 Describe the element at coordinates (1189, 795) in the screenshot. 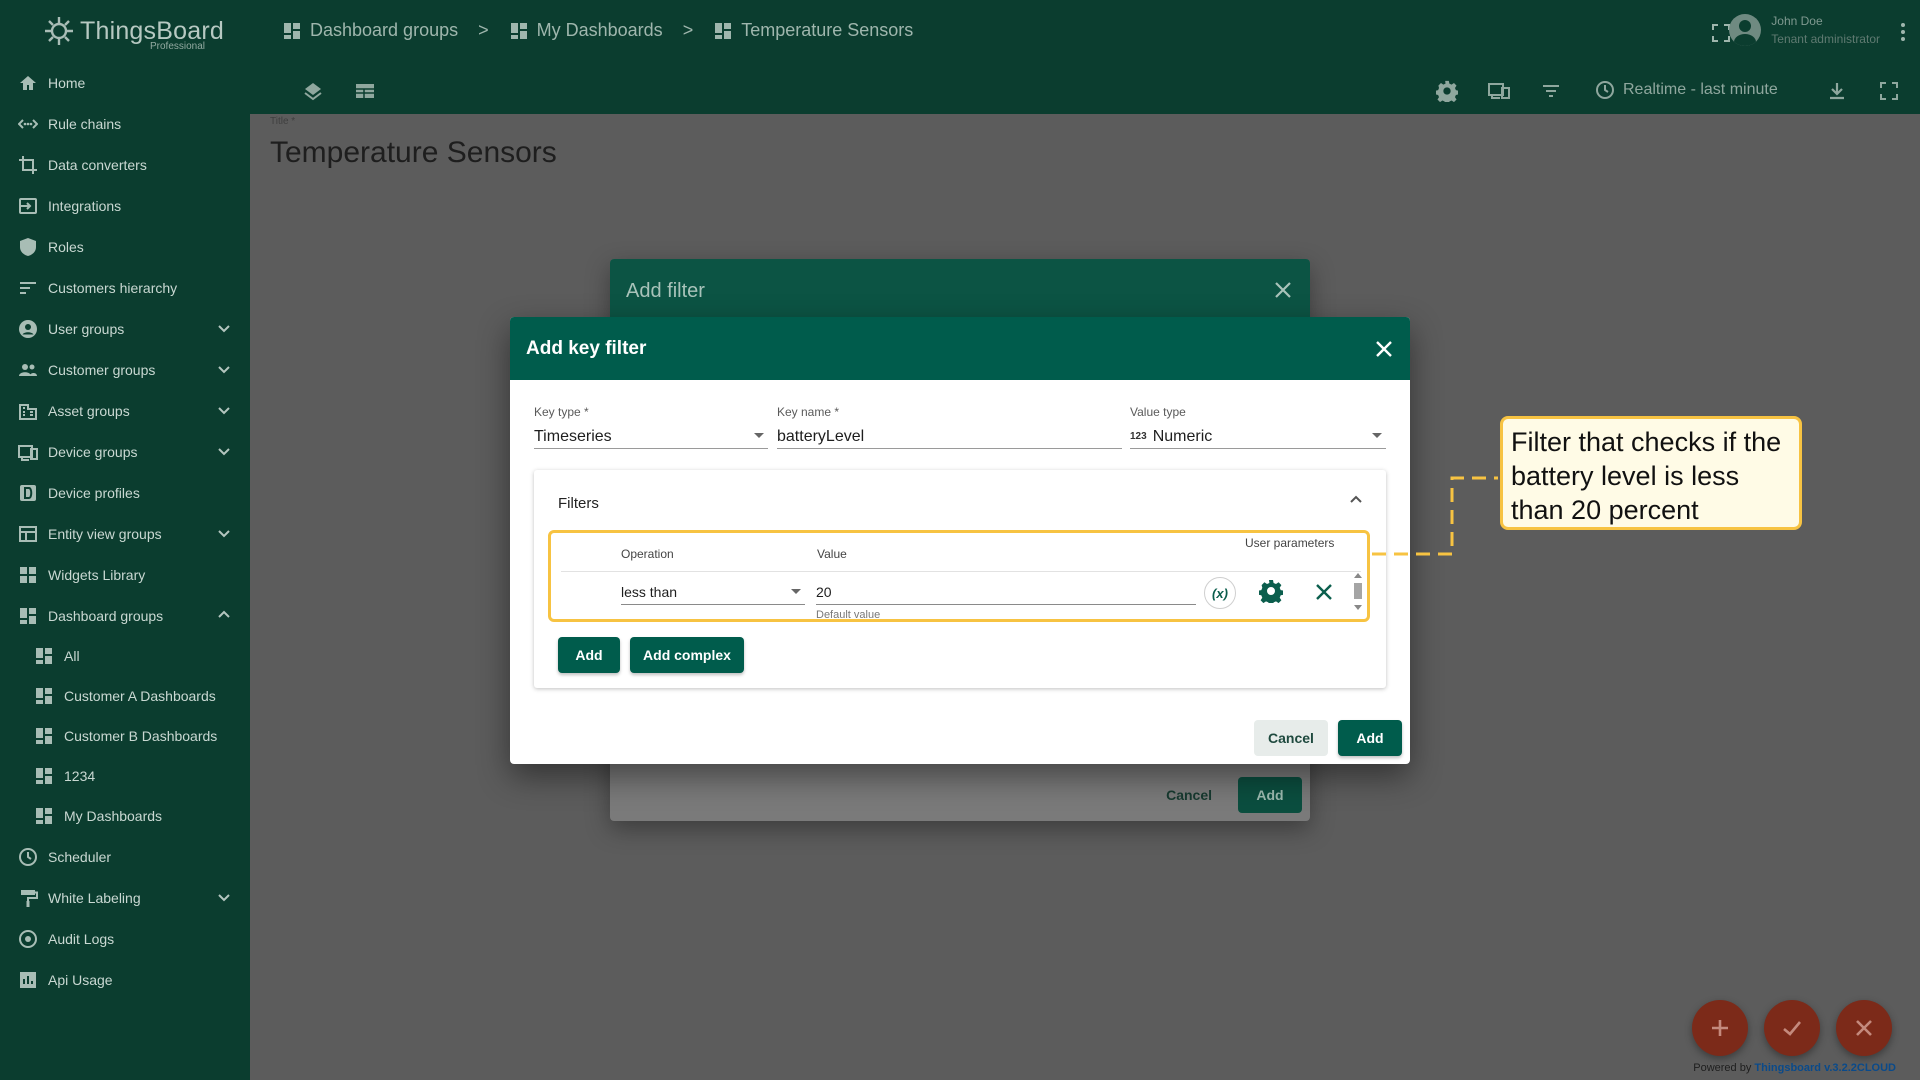

I see `add-filter-cancel-button: Cancel` at that location.